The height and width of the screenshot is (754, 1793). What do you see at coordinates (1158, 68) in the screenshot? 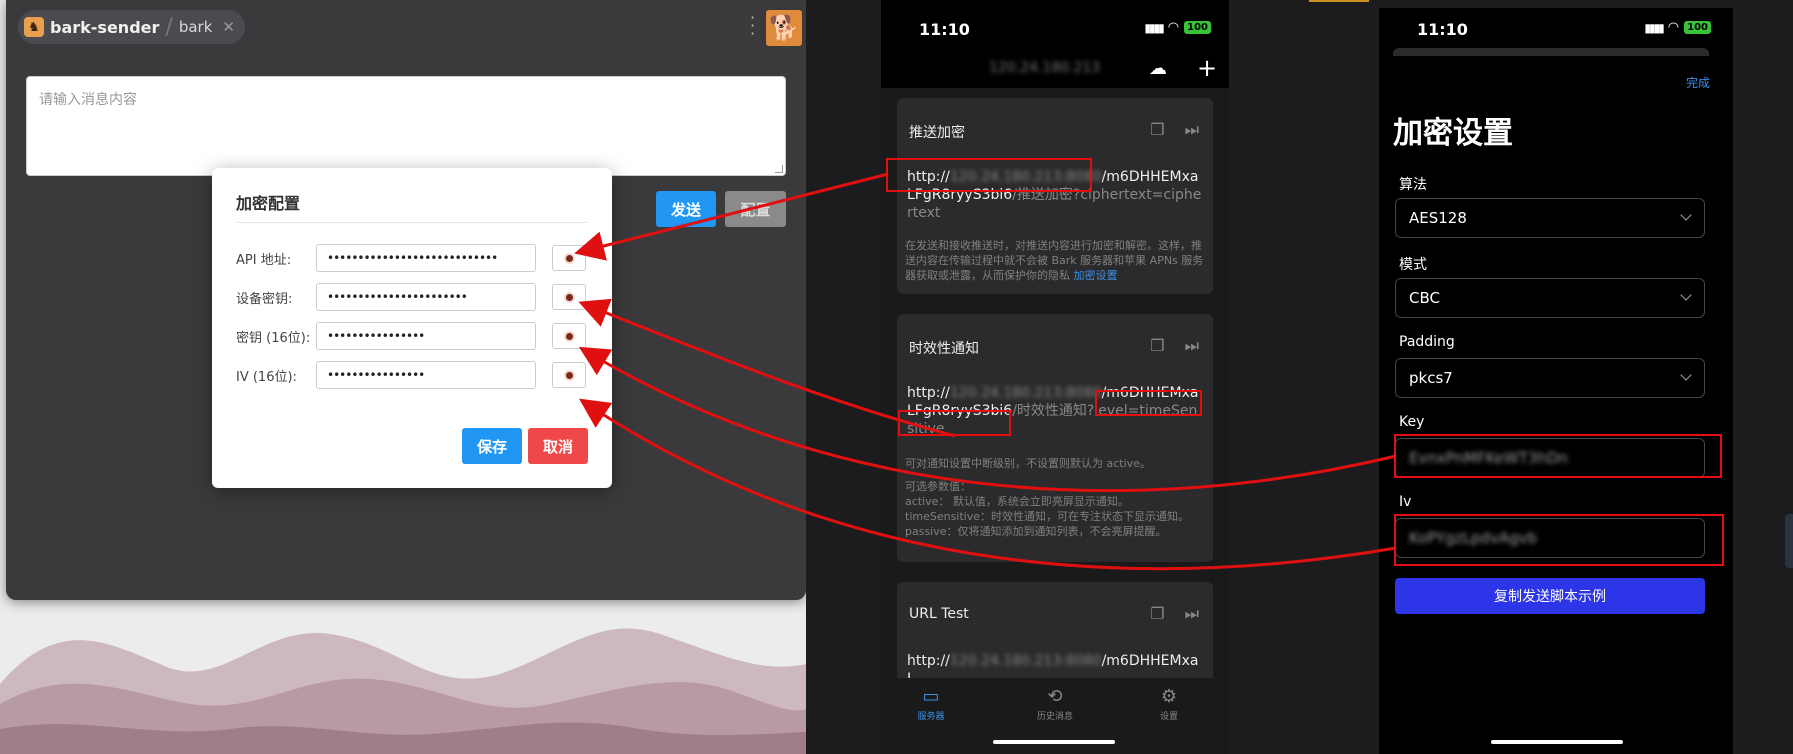
I see `cloud-icon: ☁` at bounding box center [1158, 68].